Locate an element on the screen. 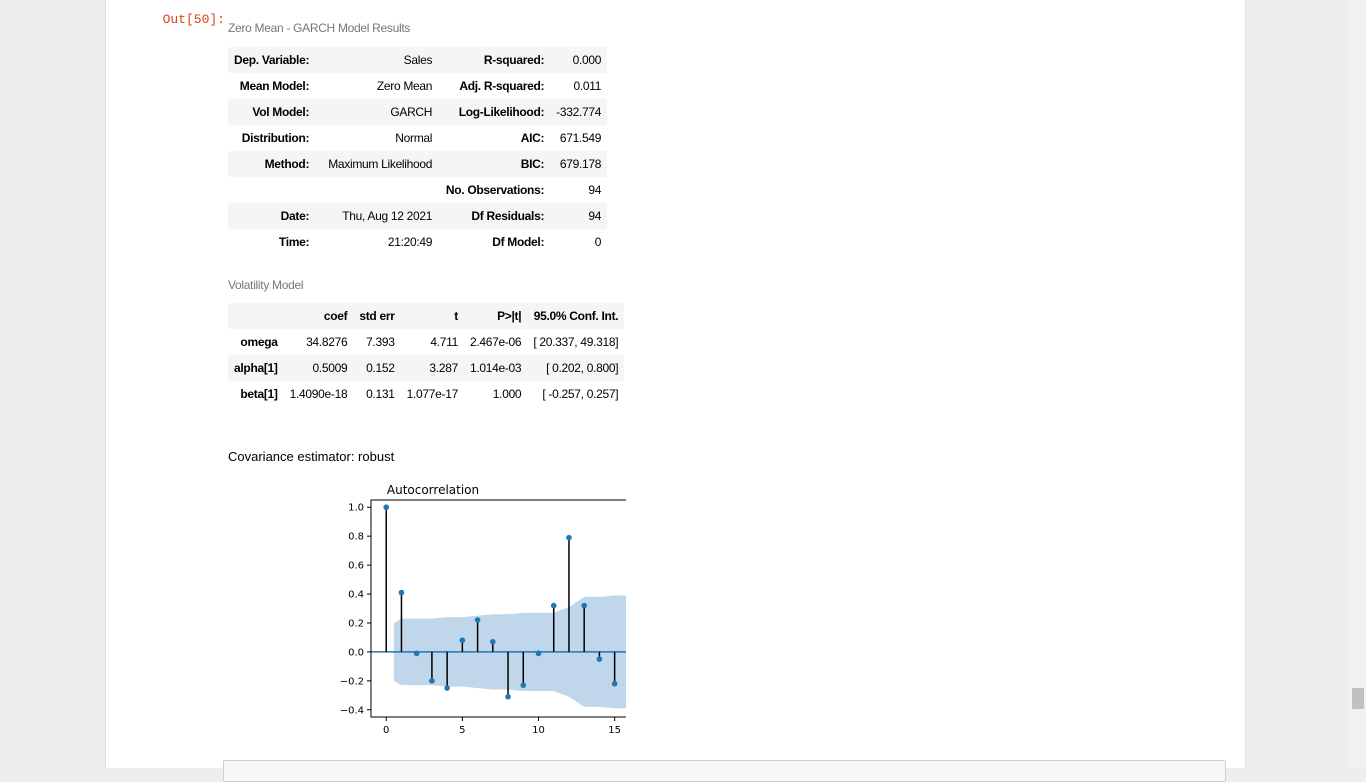 This screenshot has height=782, width=1366. summary-label-left: Distribution: is located at coordinates (275, 138).